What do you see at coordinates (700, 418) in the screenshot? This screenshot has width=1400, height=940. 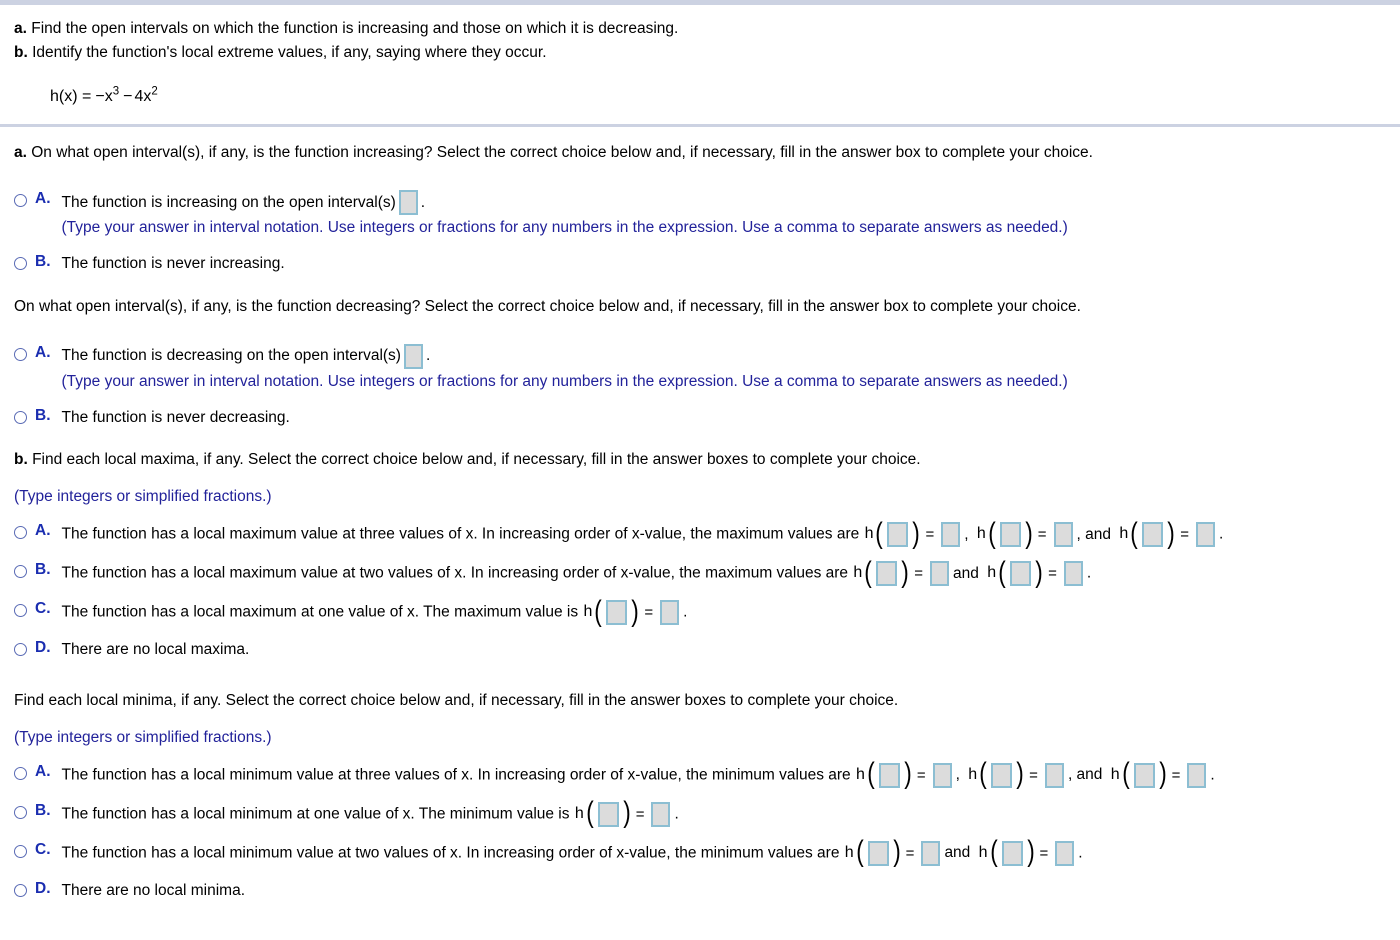 I see `choice-decreasing-b: B. The function is never decreasing.` at bounding box center [700, 418].